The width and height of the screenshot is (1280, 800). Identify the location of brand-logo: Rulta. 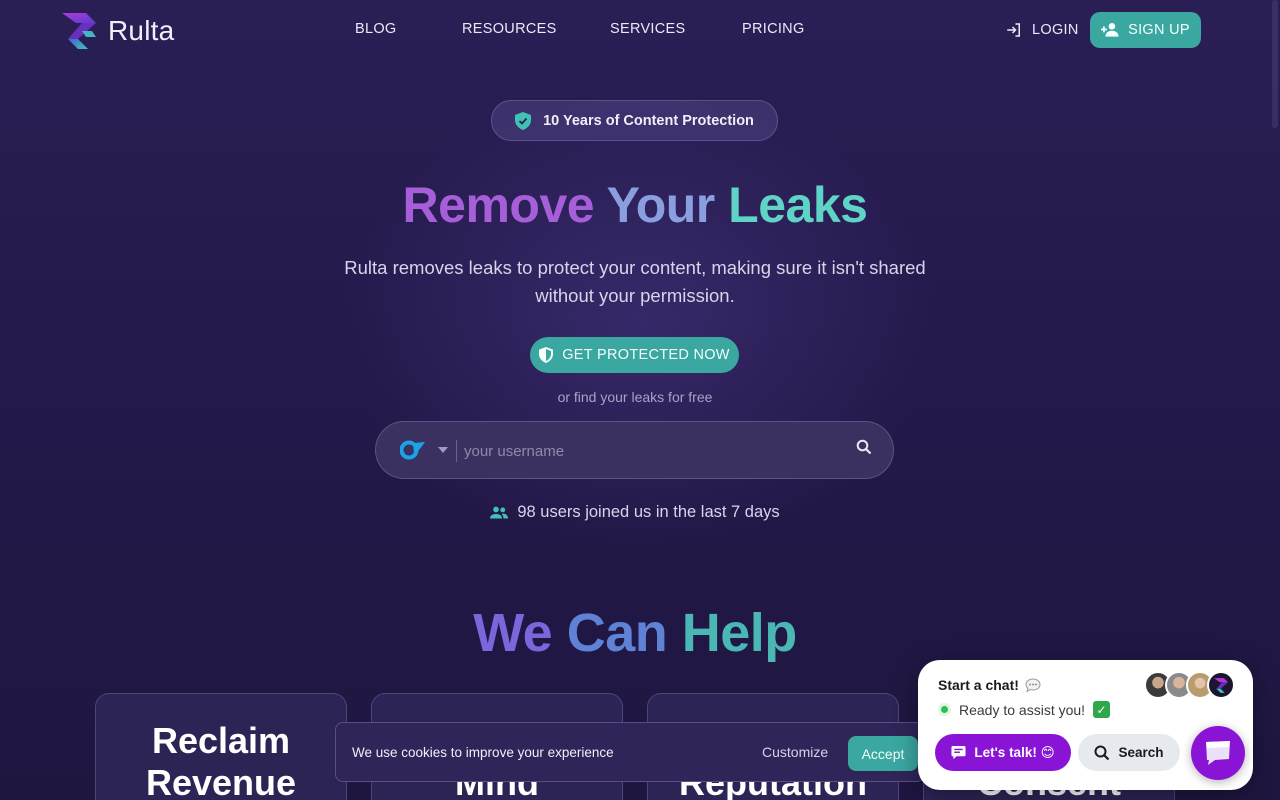
(118, 31).